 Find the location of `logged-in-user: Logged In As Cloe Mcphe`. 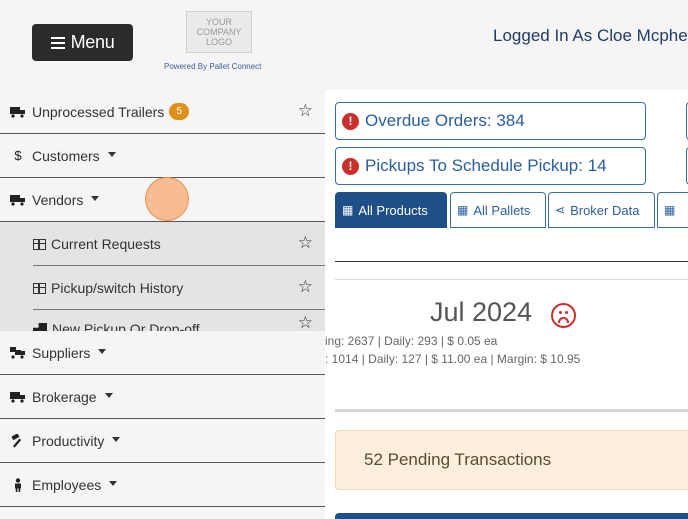

logged-in-user: Logged In As Cloe Mcphe is located at coordinates (590, 36).